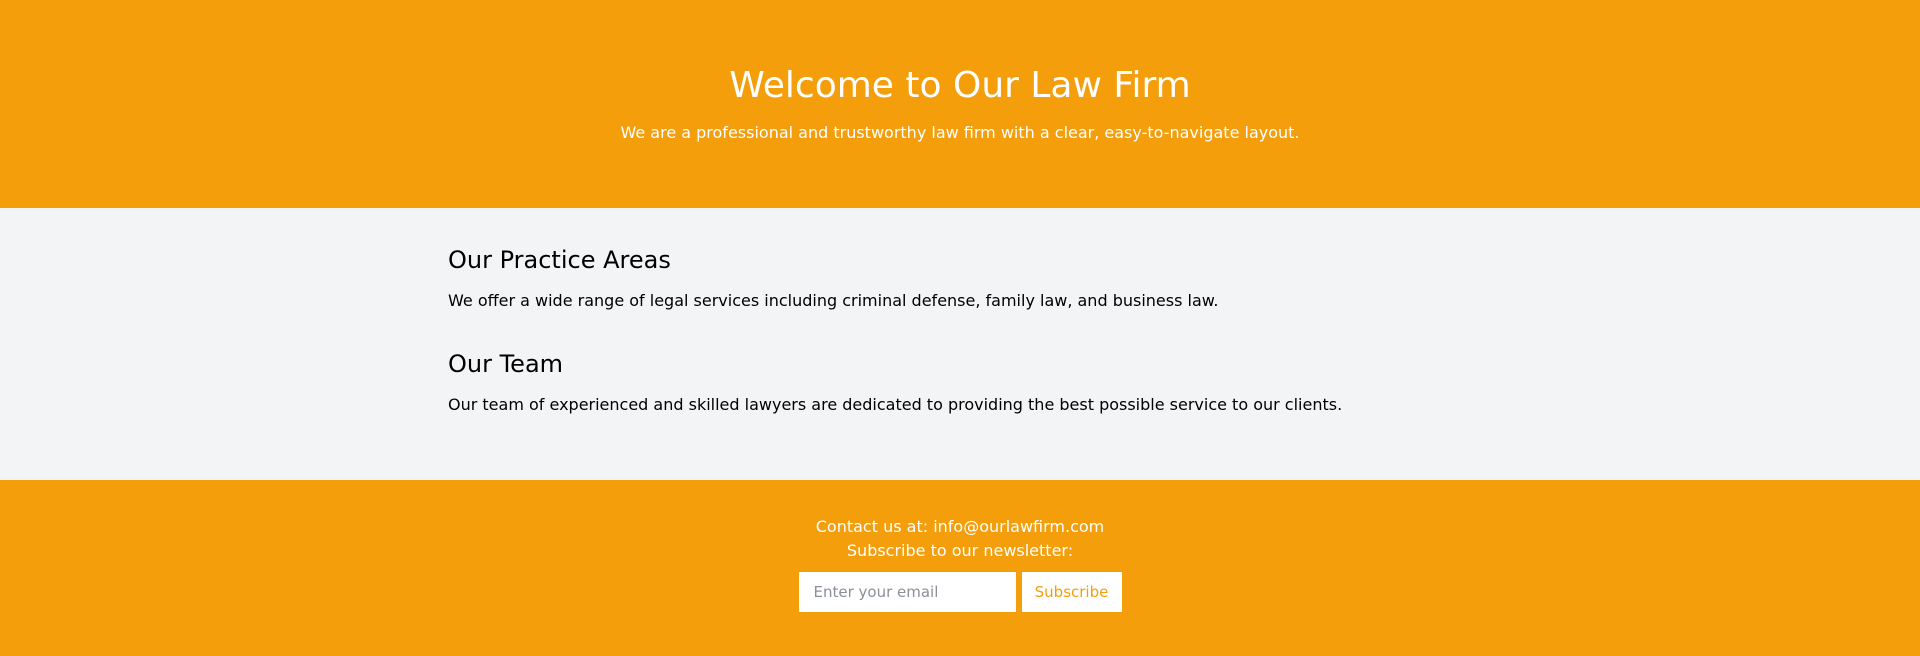 The width and height of the screenshot is (1920, 656). I want to click on page-title: Welcome to Our Law Firm, so click(960, 85).